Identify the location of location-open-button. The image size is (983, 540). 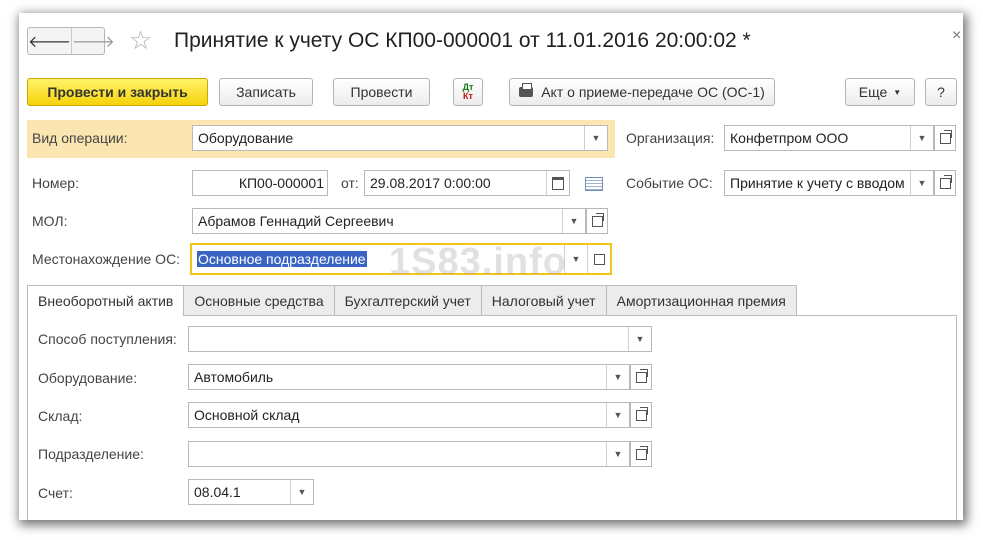
(598, 259).